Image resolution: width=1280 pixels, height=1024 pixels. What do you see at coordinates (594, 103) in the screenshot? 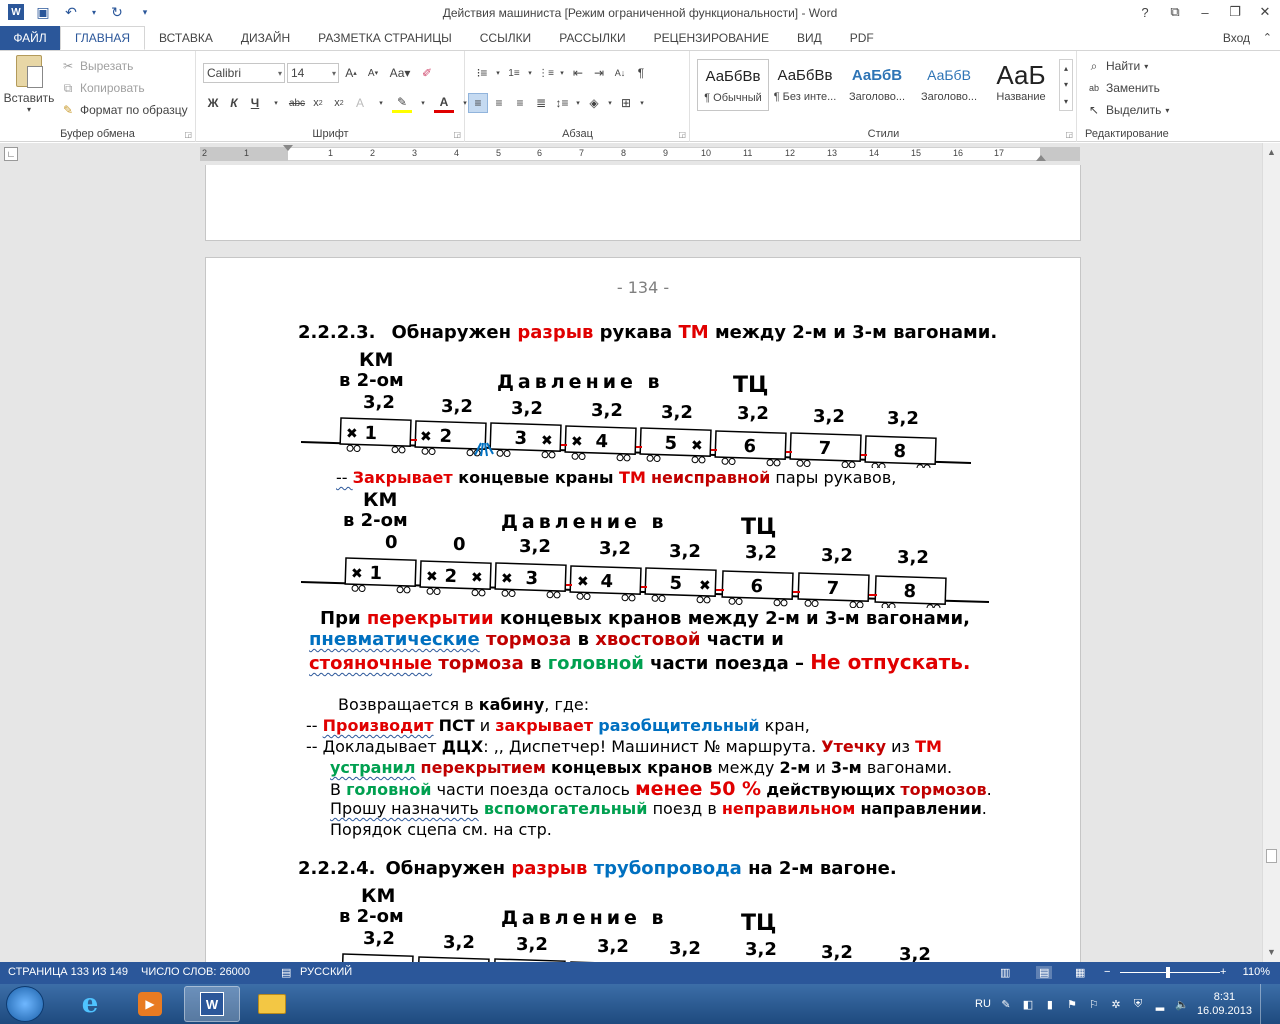
I see `shading-icon: ◈` at bounding box center [594, 103].